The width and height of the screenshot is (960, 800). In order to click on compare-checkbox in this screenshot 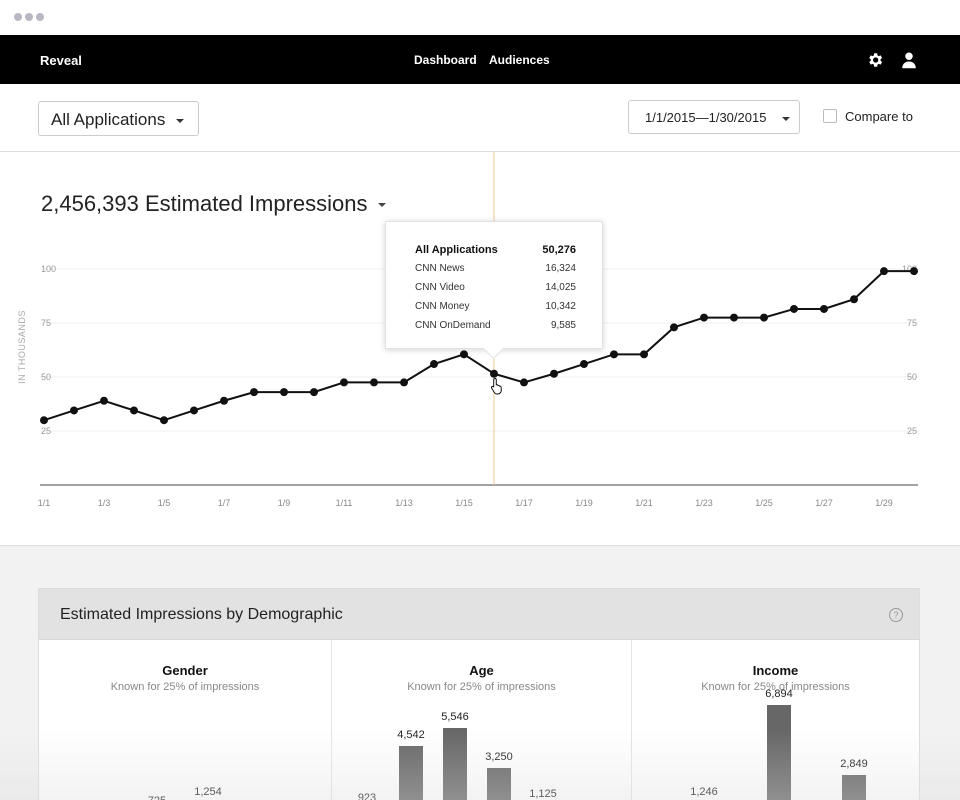, I will do `click(830, 116)`.